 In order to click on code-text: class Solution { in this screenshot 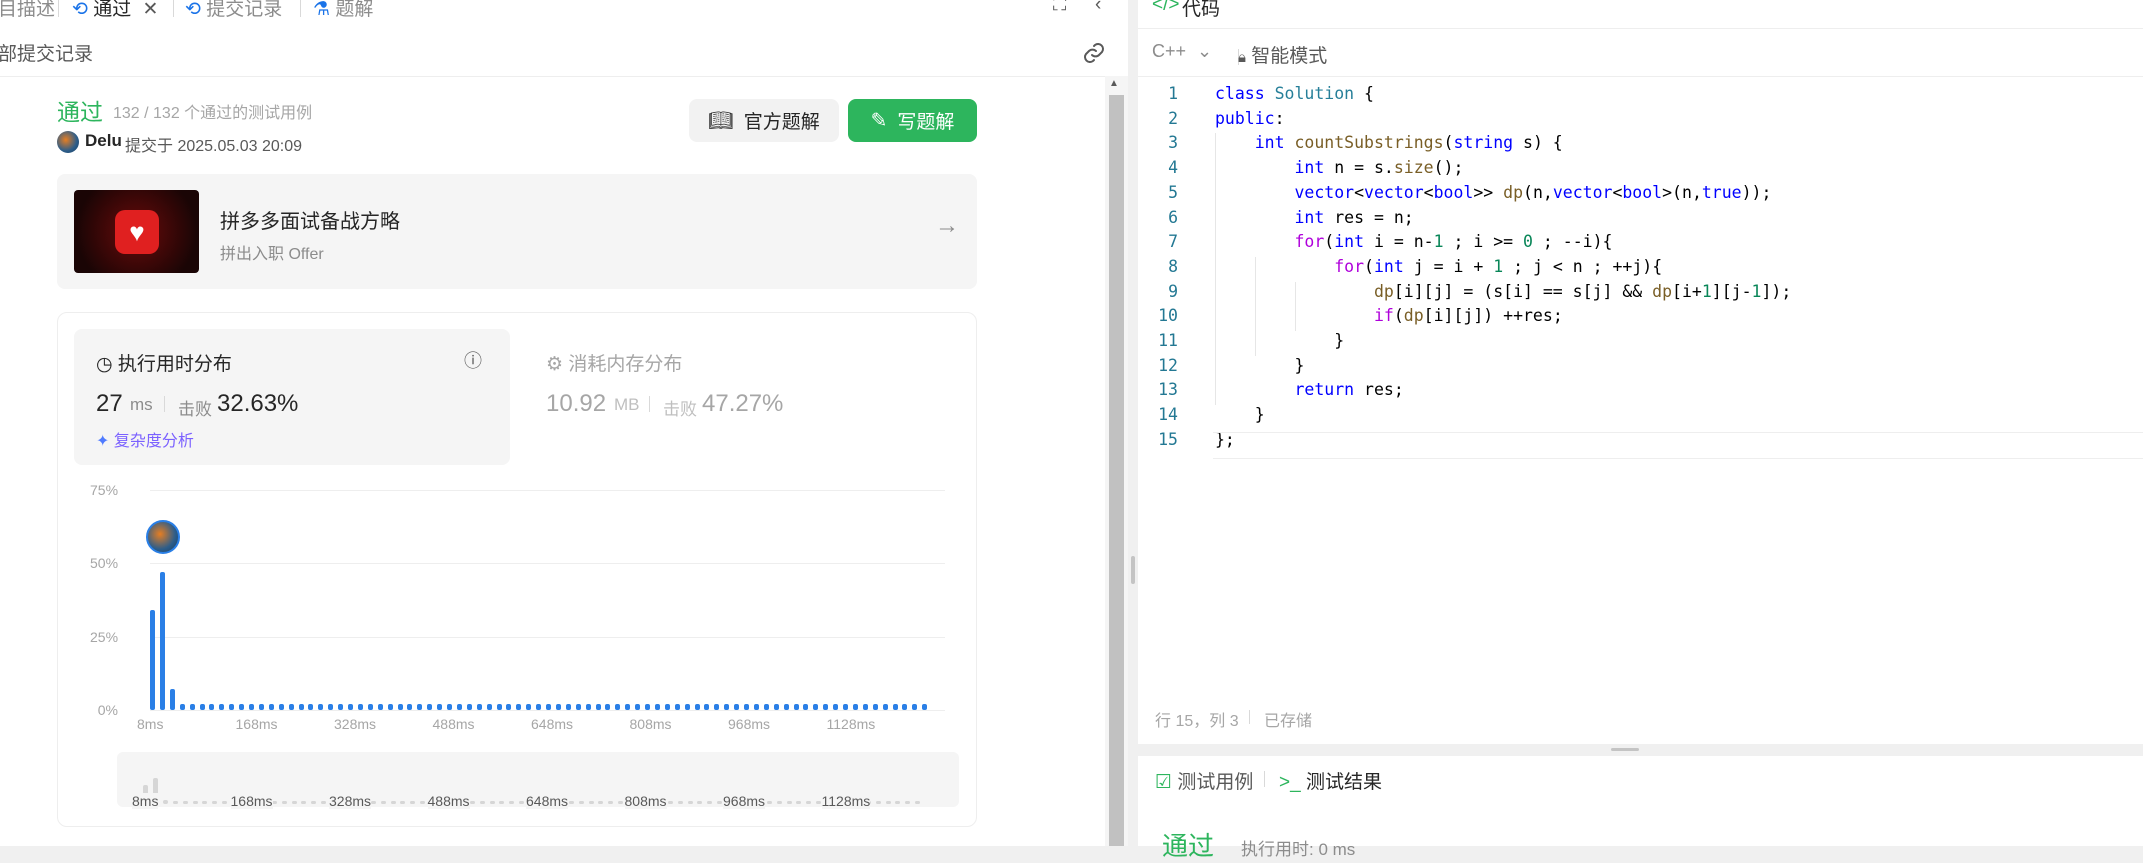, I will do `click(1294, 93)`.